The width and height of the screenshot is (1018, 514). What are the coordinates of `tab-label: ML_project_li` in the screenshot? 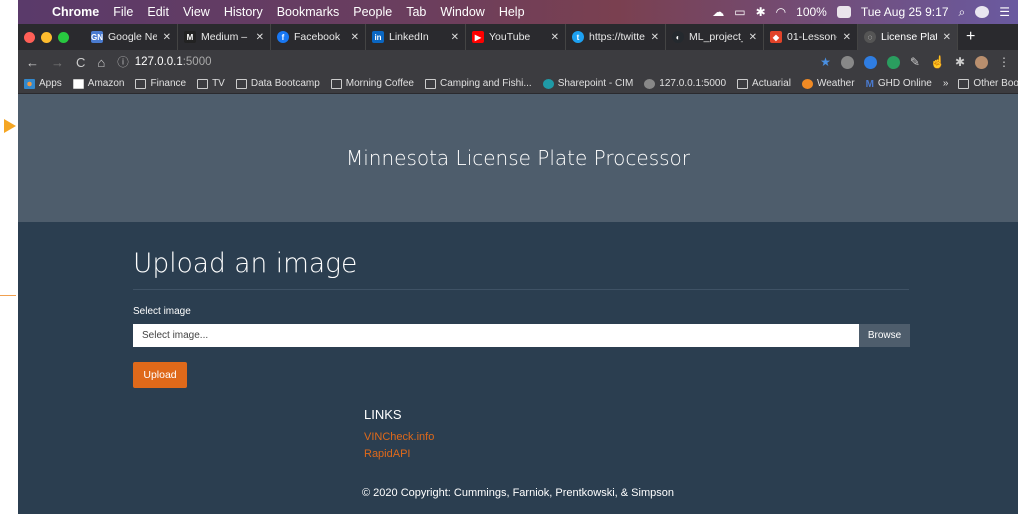 It's located at (716, 37).